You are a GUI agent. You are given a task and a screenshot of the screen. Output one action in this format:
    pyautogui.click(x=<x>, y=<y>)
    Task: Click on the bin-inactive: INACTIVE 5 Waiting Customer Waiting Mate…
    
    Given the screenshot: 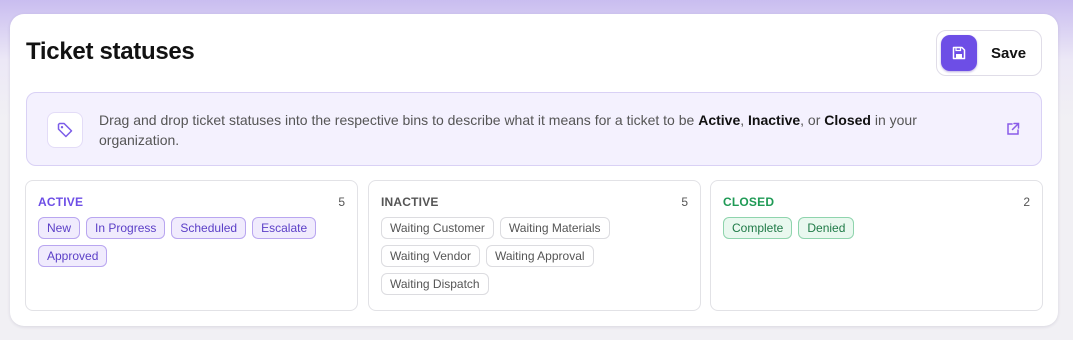 What is the action you would take?
    pyautogui.click(x=534, y=245)
    